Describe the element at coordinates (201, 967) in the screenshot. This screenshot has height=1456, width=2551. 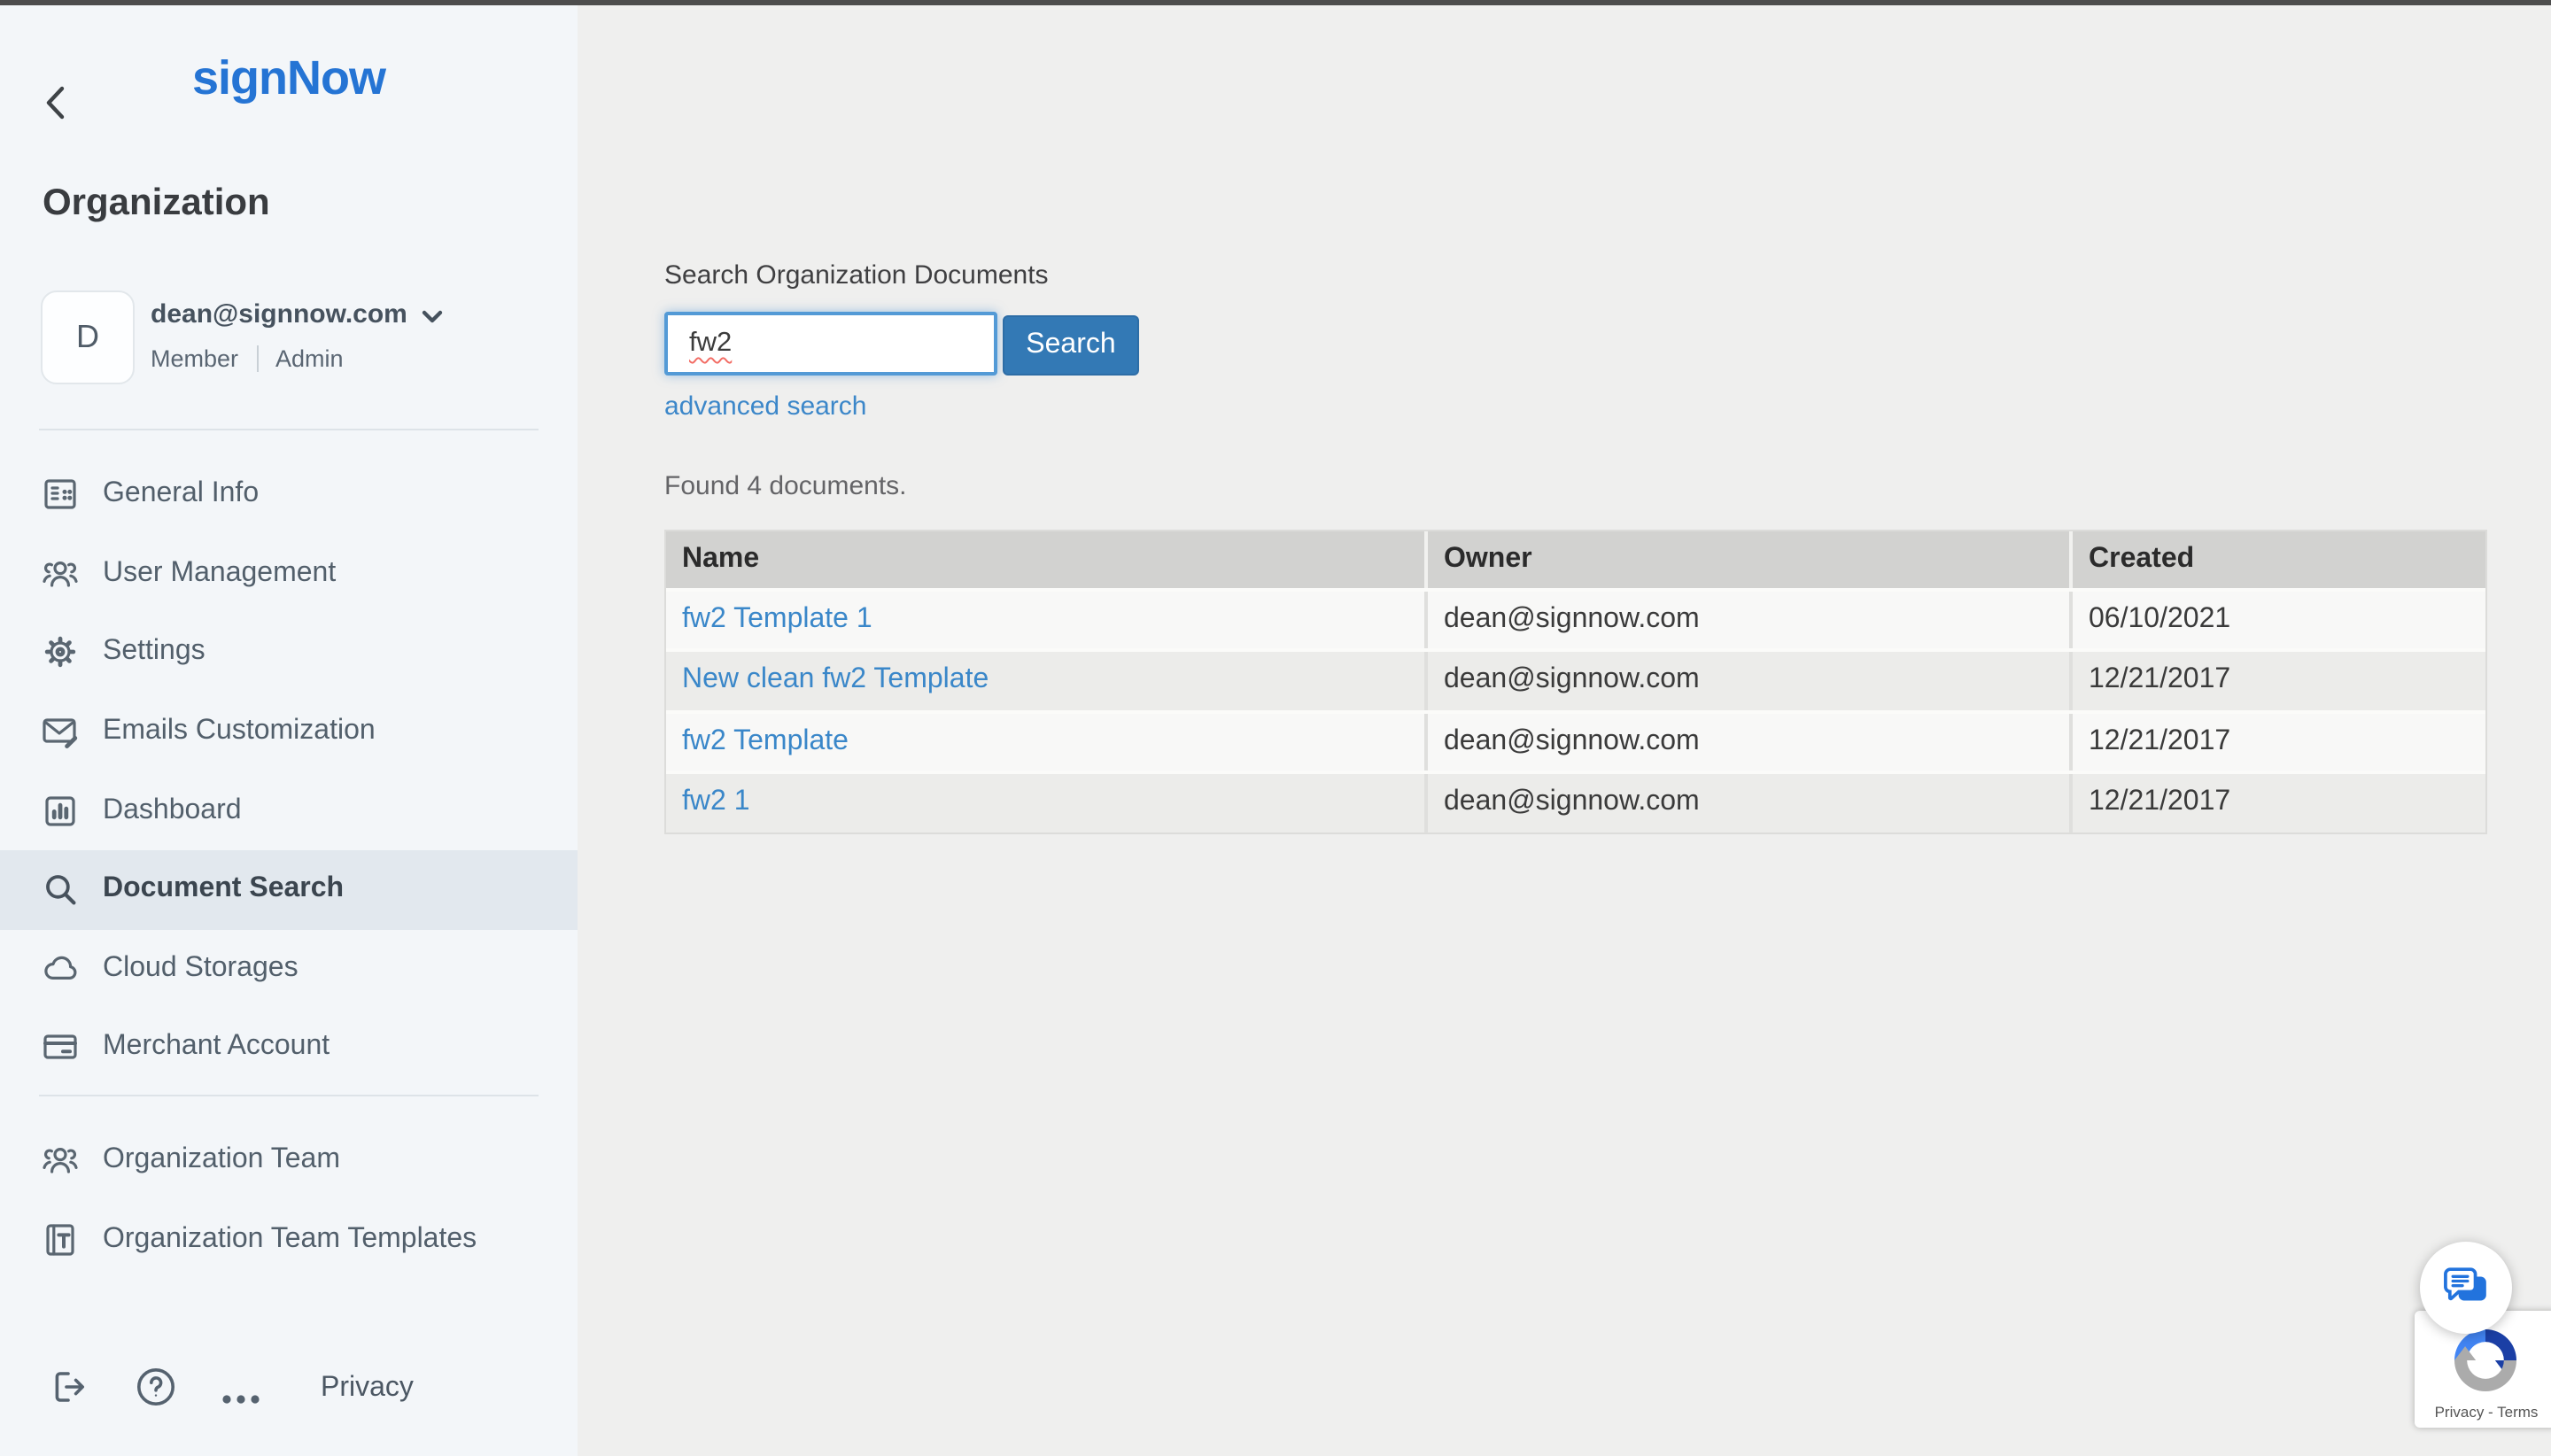
I see `sidebar-item-label: Cloud Storages` at that location.